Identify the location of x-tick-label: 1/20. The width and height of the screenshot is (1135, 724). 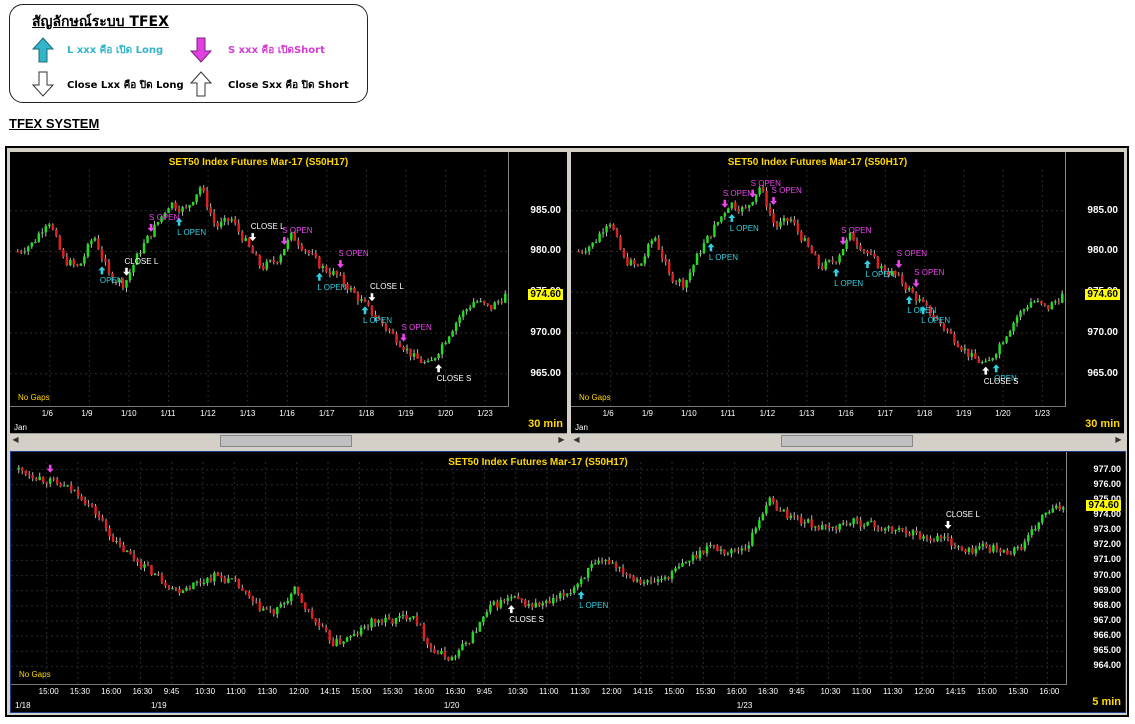
(1003, 413).